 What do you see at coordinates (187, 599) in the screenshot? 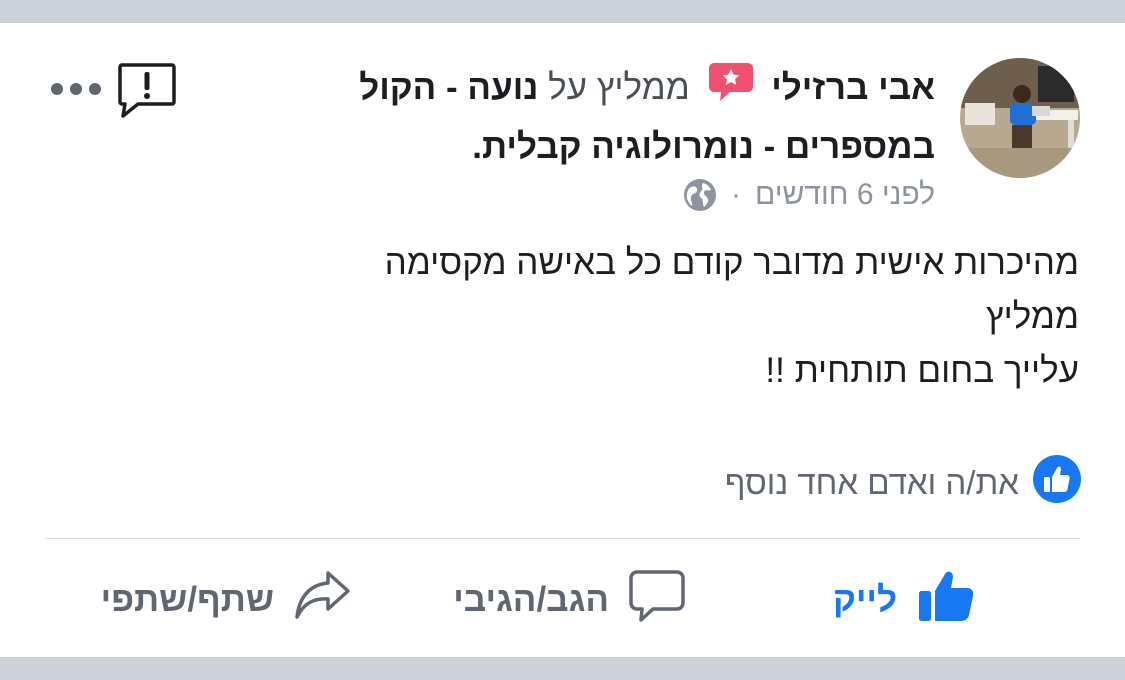
I see `share-label: שתף/שתפי` at bounding box center [187, 599].